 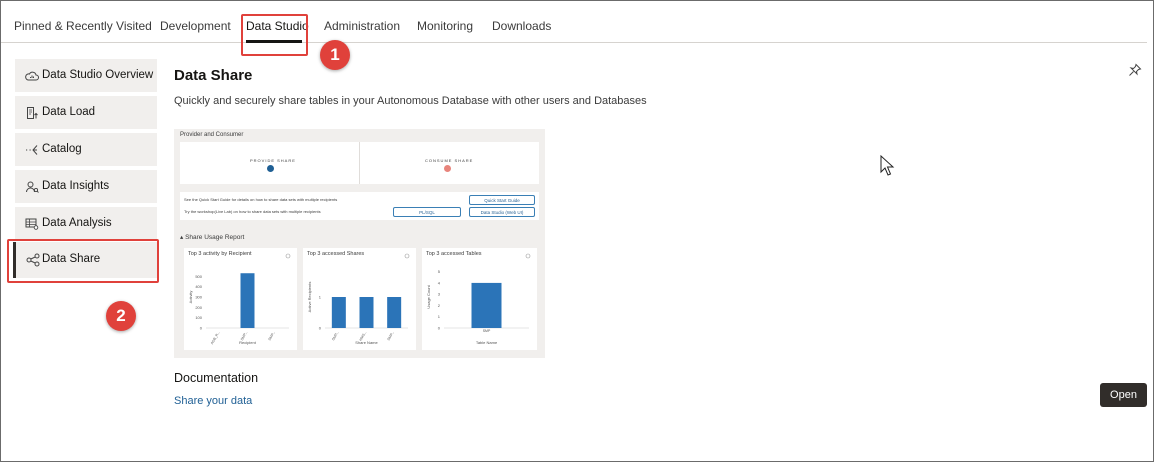 What do you see at coordinates (198, 317) in the screenshot?
I see `y-tick-label: 100` at bounding box center [198, 317].